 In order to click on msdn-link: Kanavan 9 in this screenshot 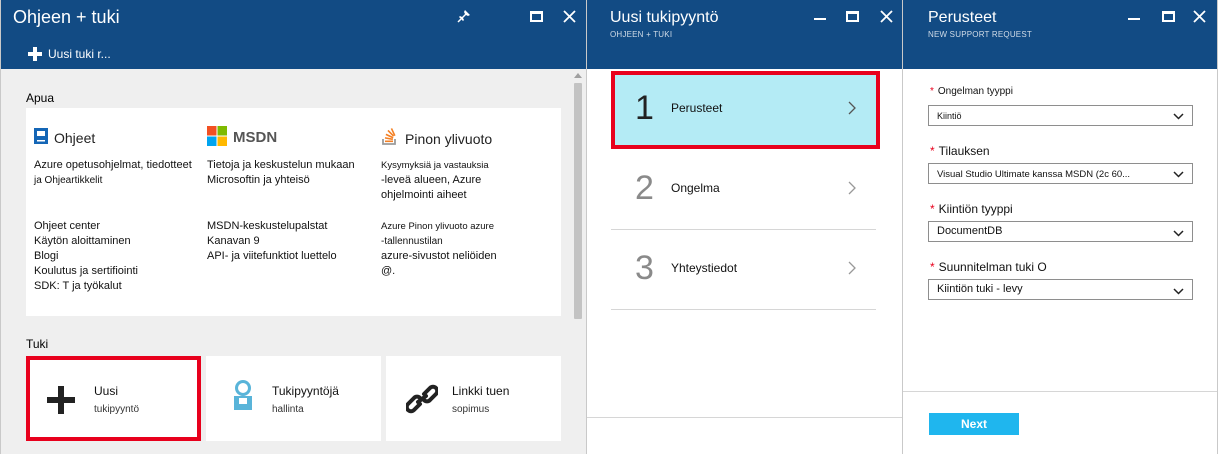, I will do `click(272, 241)`.